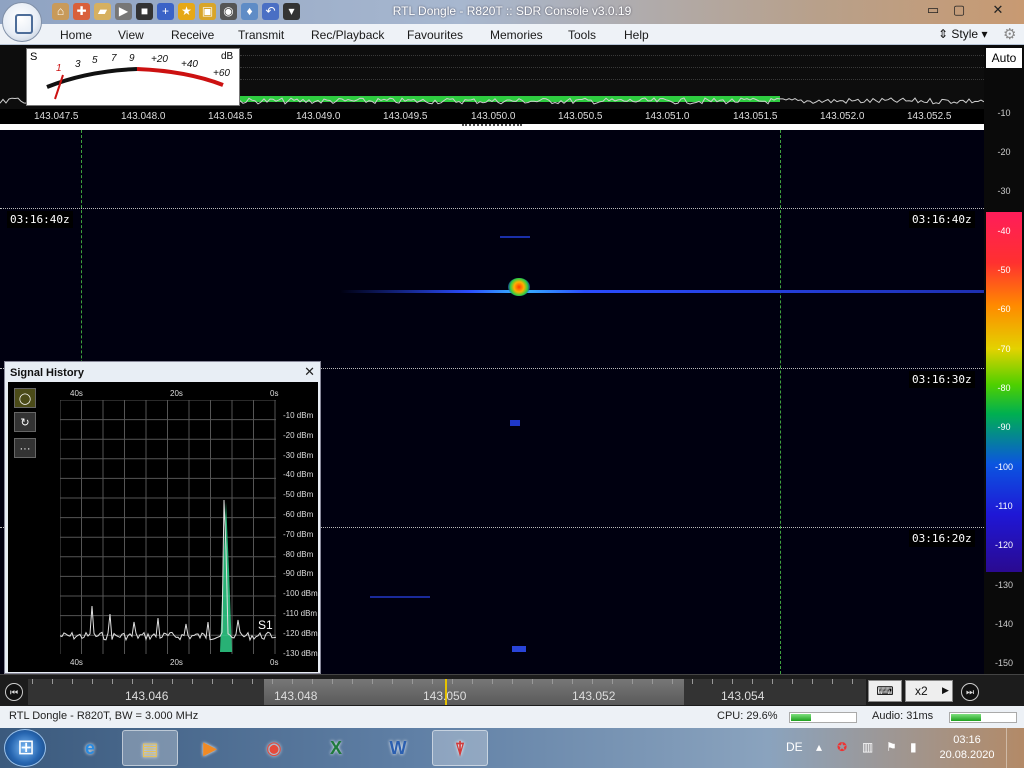  Describe the element at coordinates (95, 60) in the screenshot. I see `s-tick: 5` at that location.